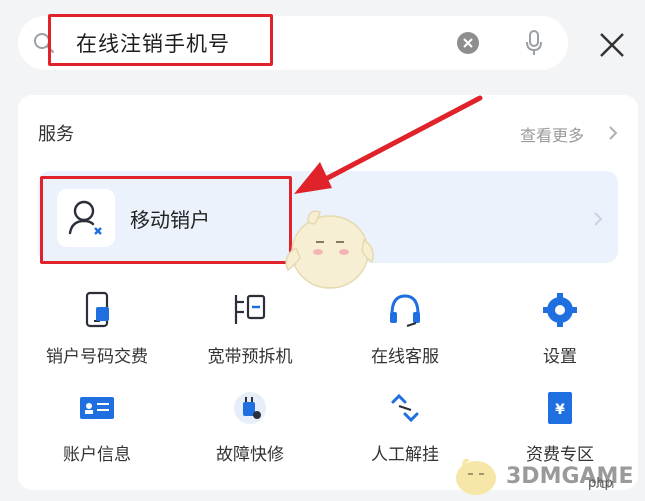 The width and height of the screenshot is (645, 501). Describe the element at coordinates (97, 335) in the screenshot. I see `grid-item-cancel-number-pay: 销户号码交费` at that location.